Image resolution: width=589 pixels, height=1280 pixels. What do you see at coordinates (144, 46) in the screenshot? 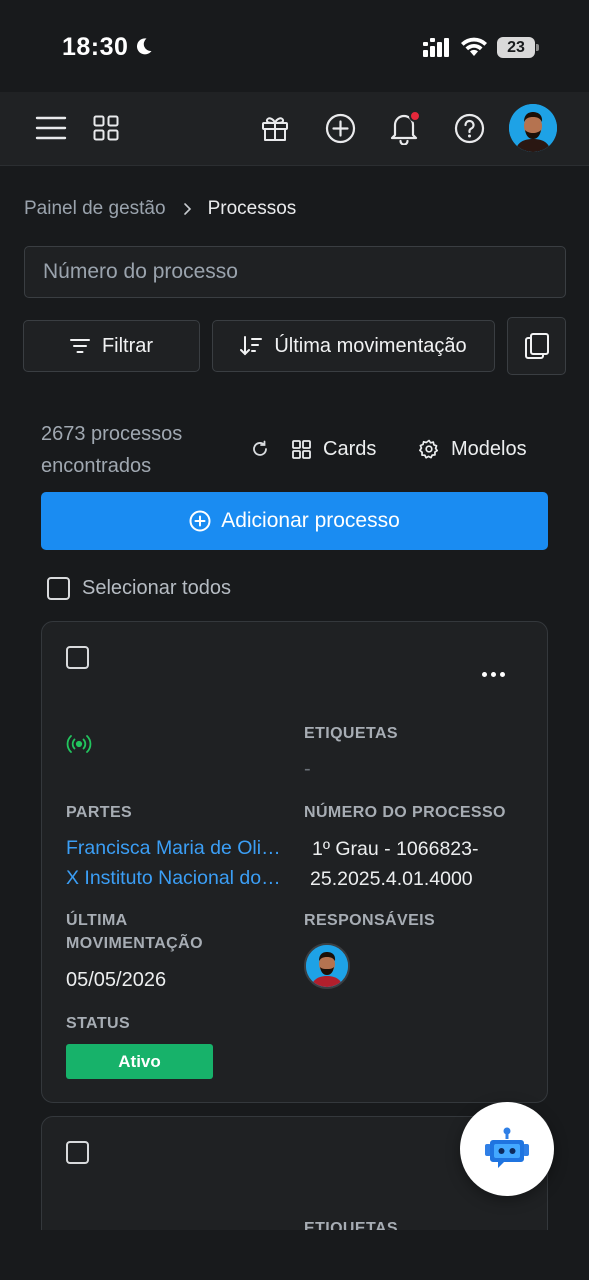
I see `moon-icon` at bounding box center [144, 46].